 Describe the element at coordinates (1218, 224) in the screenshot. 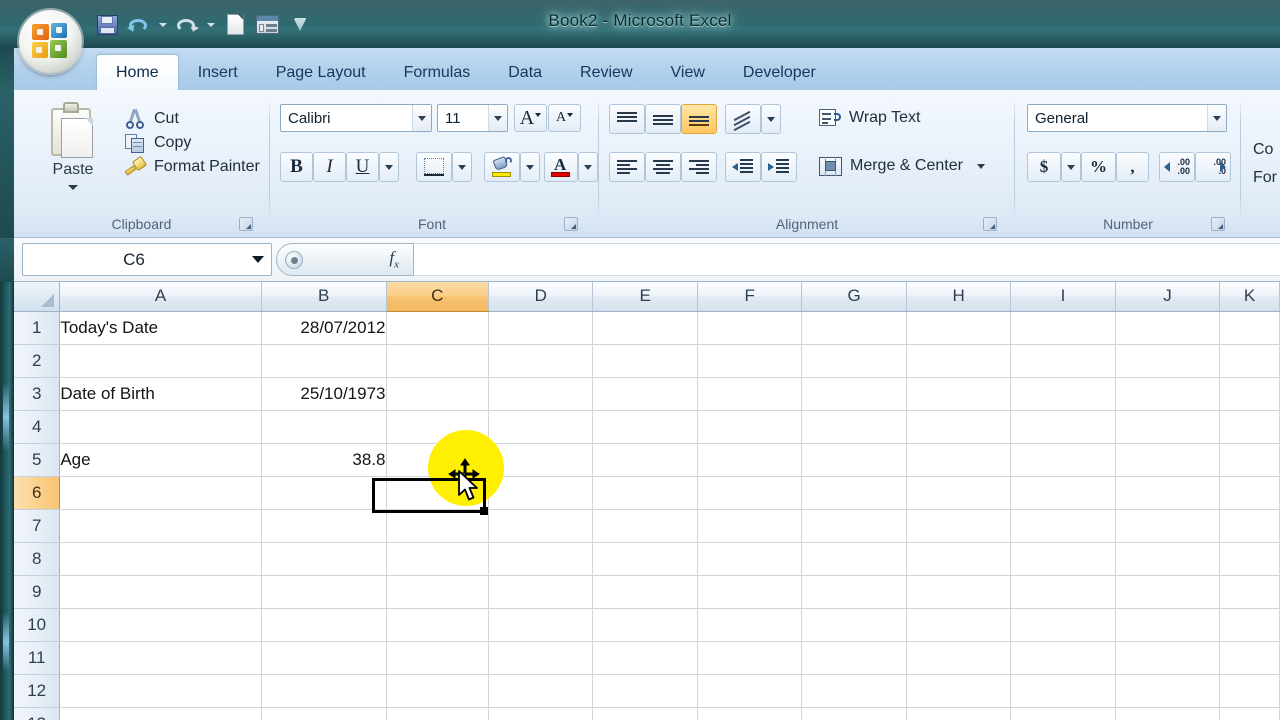

I see `number-dialog-launcher` at that location.